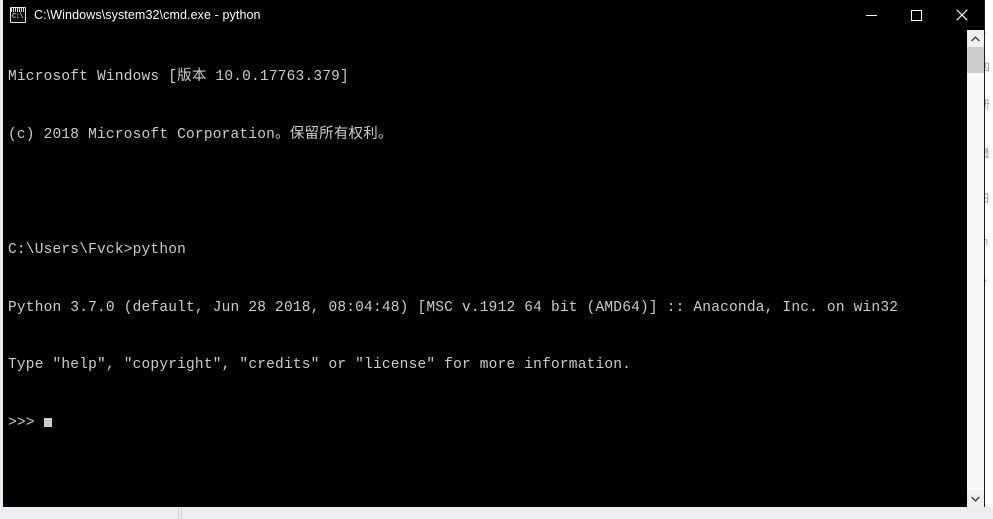 This screenshot has height=519, width=993. I want to click on text-cursor, so click(47, 422).